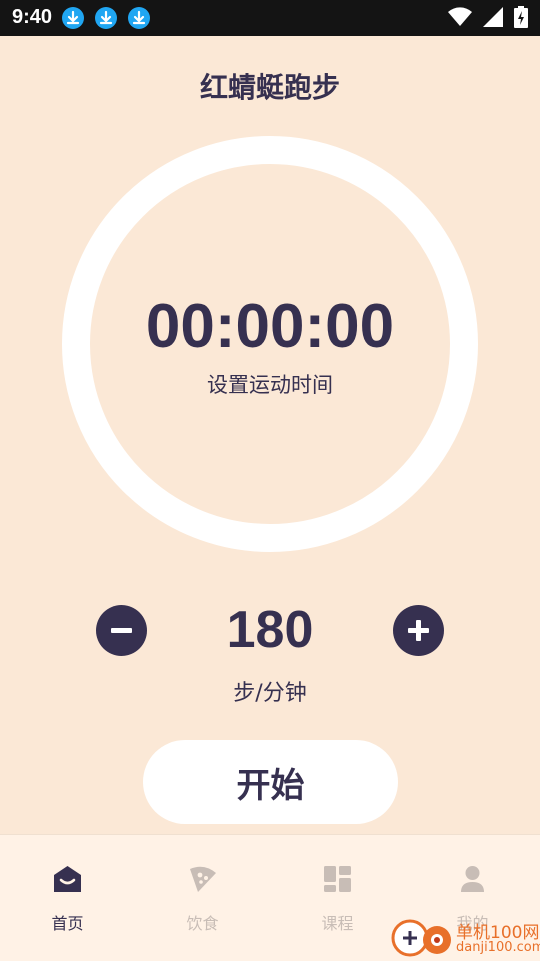  Describe the element at coordinates (270, 630) in the screenshot. I see `cadence-value: 180` at that location.